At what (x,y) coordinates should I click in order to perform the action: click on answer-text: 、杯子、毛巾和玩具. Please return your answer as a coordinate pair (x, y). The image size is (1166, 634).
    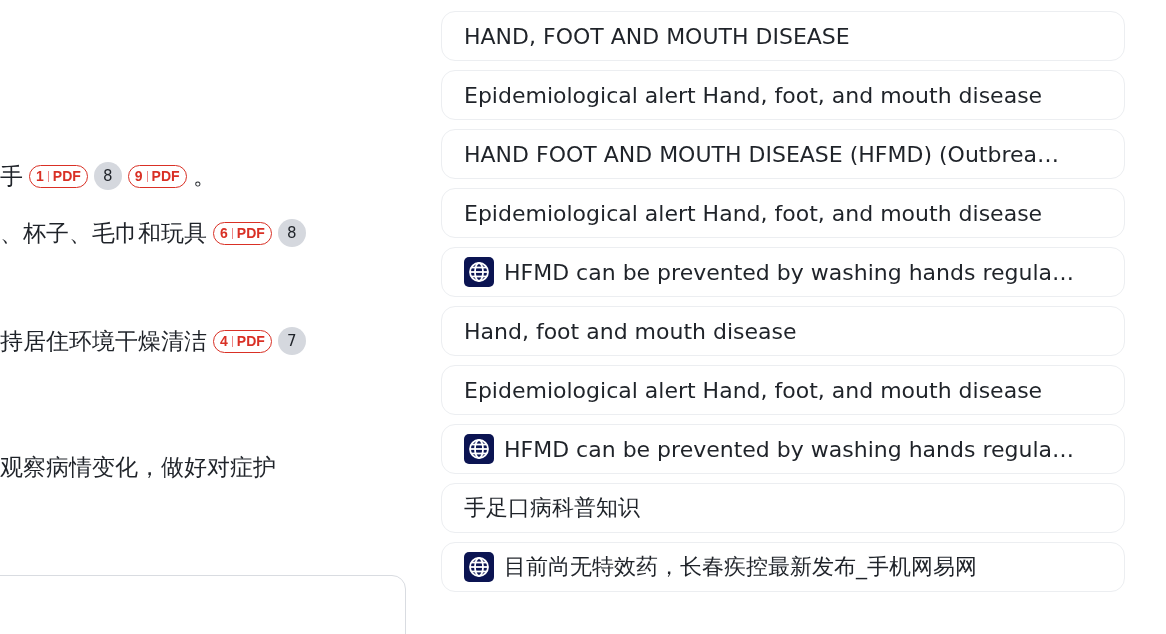
    Looking at the image, I should click on (103, 233).